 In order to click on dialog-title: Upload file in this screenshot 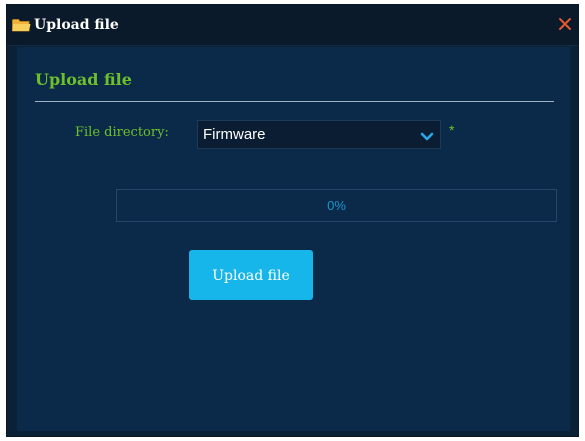, I will do `click(76, 25)`.